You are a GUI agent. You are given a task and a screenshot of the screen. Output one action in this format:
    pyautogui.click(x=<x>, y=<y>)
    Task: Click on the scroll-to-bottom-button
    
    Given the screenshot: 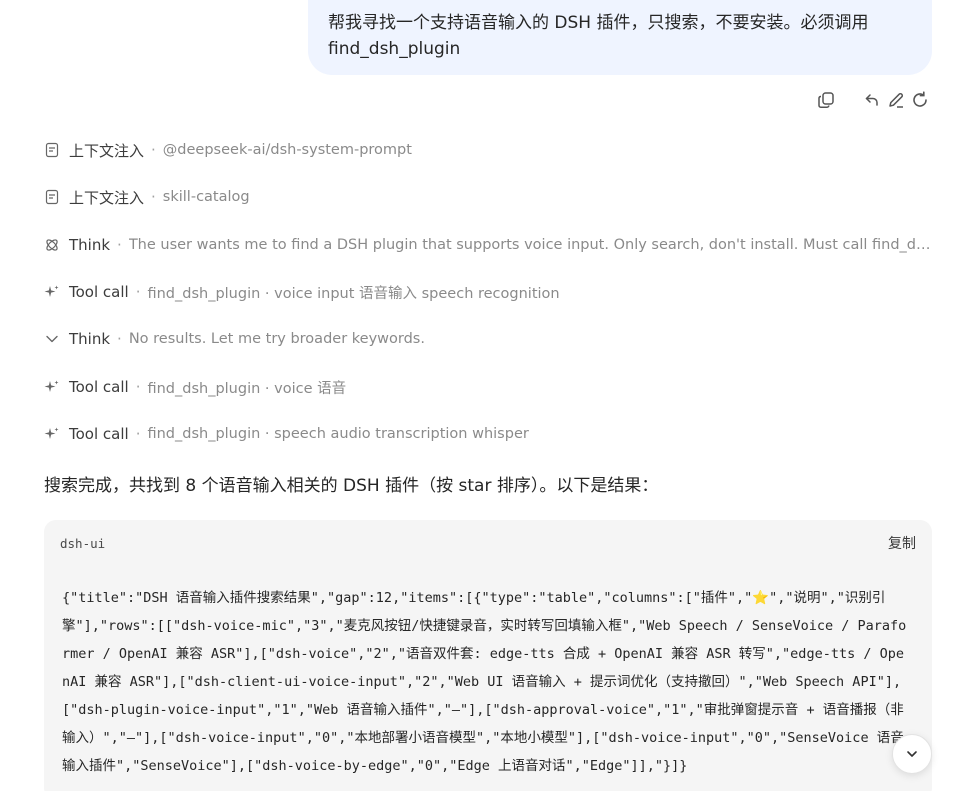 What is the action you would take?
    pyautogui.click(x=912, y=754)
    